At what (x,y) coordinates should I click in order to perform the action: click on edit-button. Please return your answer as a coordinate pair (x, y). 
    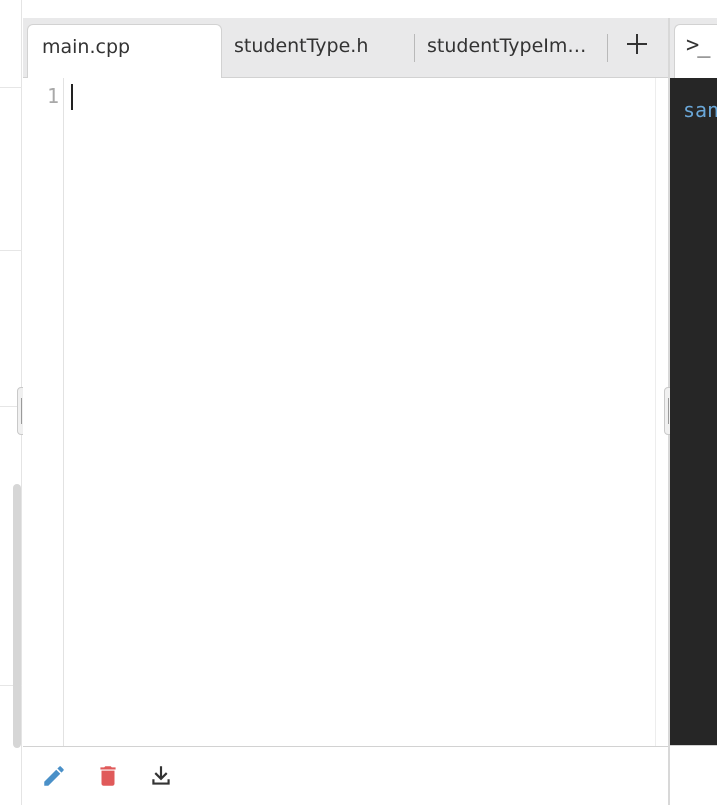
    Looking at the image, I should click on (54, 776).